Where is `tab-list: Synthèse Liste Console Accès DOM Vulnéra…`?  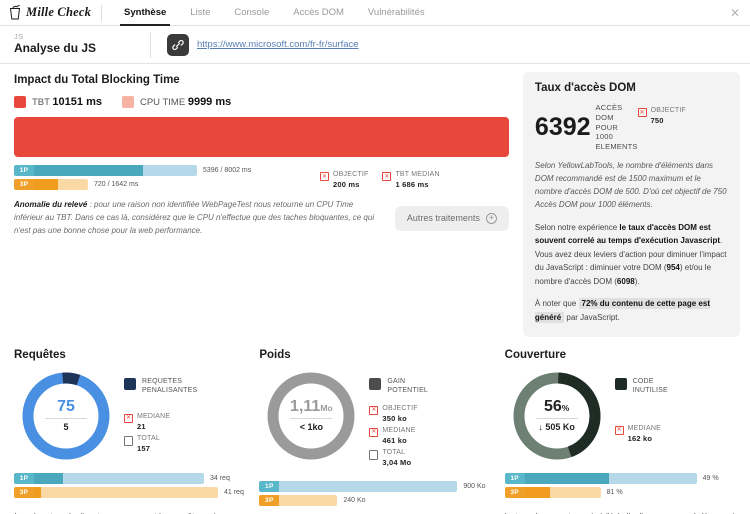
tab-list: Synthèse Liste Console Accès DOM Vulnéra… is located at coordinates (274, 13).